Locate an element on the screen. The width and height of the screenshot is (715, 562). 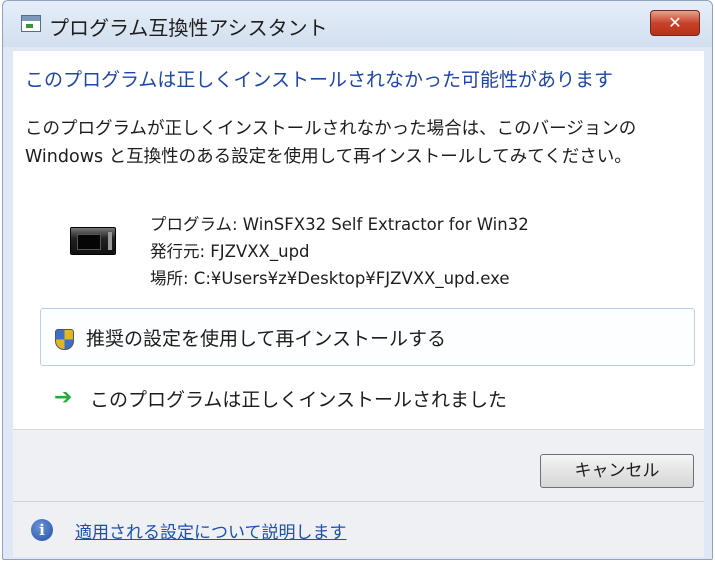
shield-icon is located at coordinates (64, 339).